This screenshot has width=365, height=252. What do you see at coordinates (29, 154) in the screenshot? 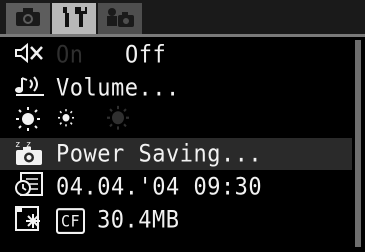
I see `power-saving-icon: z z` at bounding box center [29, 154].